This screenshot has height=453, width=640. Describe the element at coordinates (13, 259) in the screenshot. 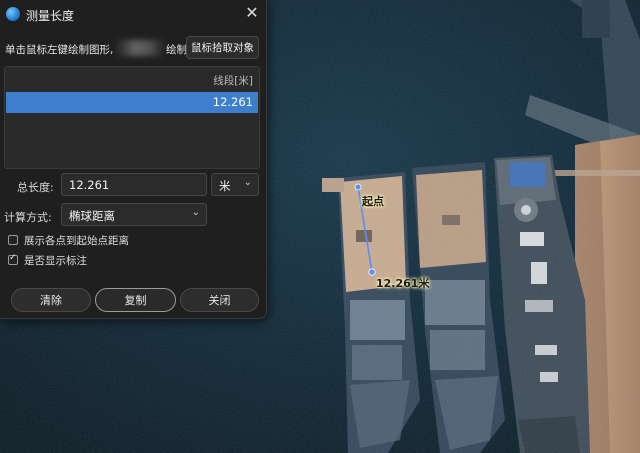

I see `check-mark-icon` at that location.